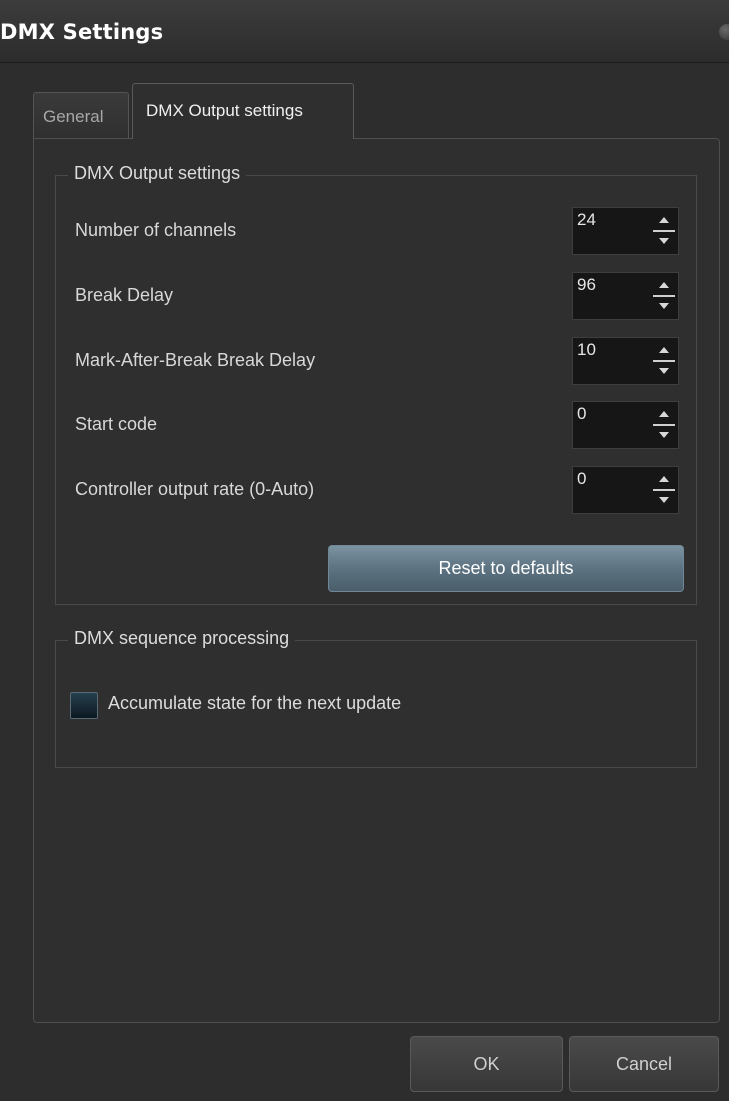 The width and height of the screenshot is (729, 1101). Describe the element at coordinates (124, 295) in the screenshot. I see `break-delay-label: Break Delay` at that location.